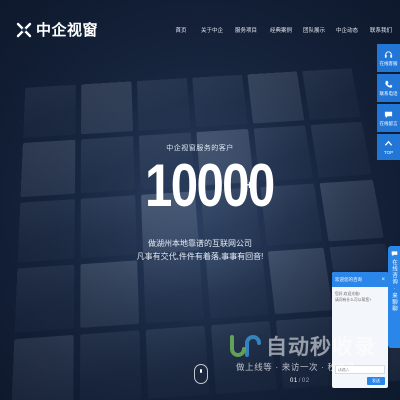 This screenshot has height=400, width=400. I want to click on site-header: 中企视窗 首页 关于中企 服务项目 经典案例 团队展示 中企动态 联系我们, so click(200, 29).